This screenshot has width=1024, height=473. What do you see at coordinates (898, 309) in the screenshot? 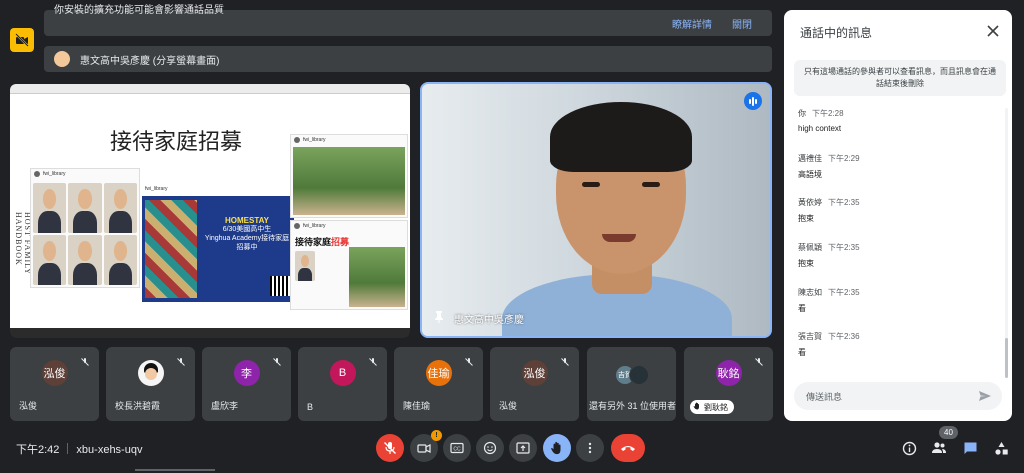
I see `chat-message: 陳志如 下午2:35 看` at bounding box center [898, 309].